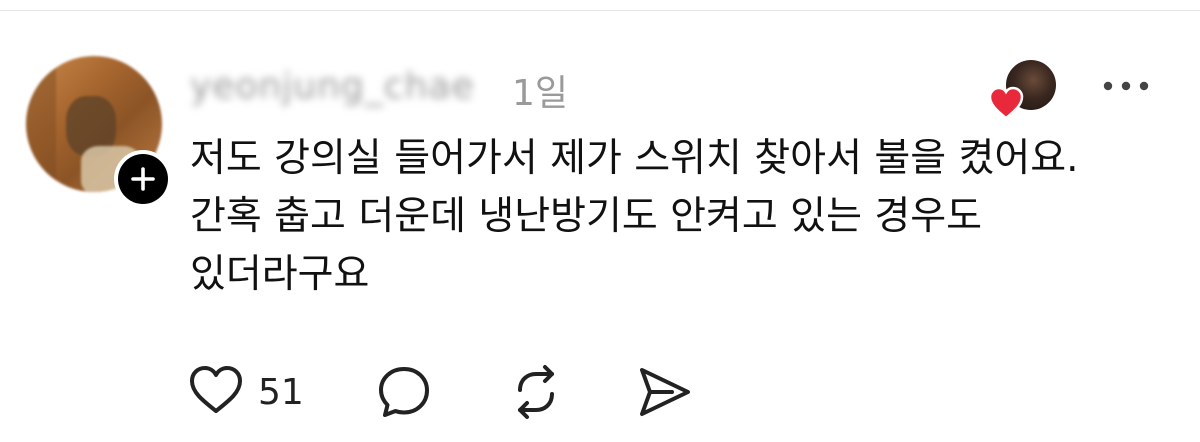 This screenshot has height=442, width=1200. Describe the element at coordinates (634, 158) in the screenshot. I see `comment-line: 저도 강의실 들어가서 제가 스위치 찾아서 불을 켰어요.` at that location.